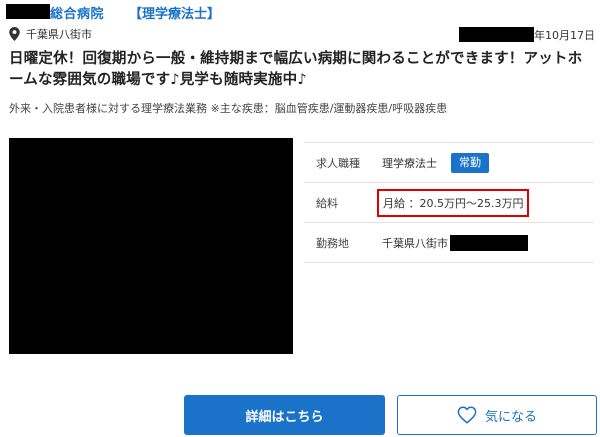 This screenshot has height=437, width=600. What do you see at coordinates (332, 243) in the screenshot?
I see `workplace-label: 勤務地` at bounding box center [332, 243].